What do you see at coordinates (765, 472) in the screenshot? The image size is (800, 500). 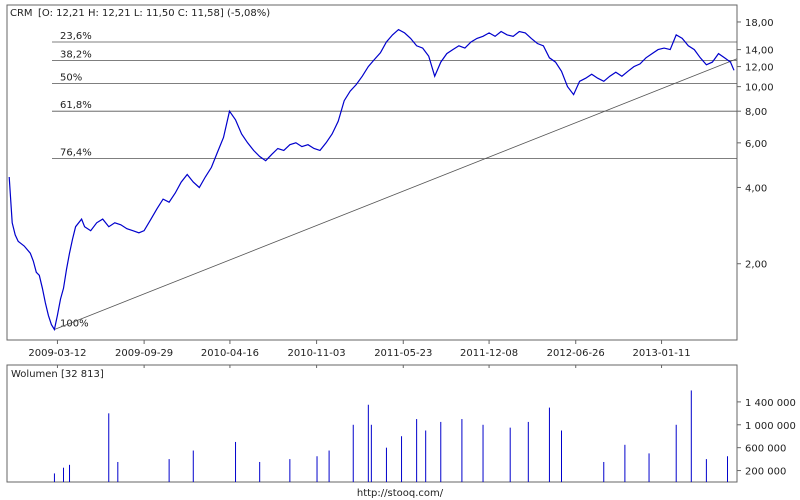 I see `volume-tick-label: 200 000` at bounding box center [765, 472].